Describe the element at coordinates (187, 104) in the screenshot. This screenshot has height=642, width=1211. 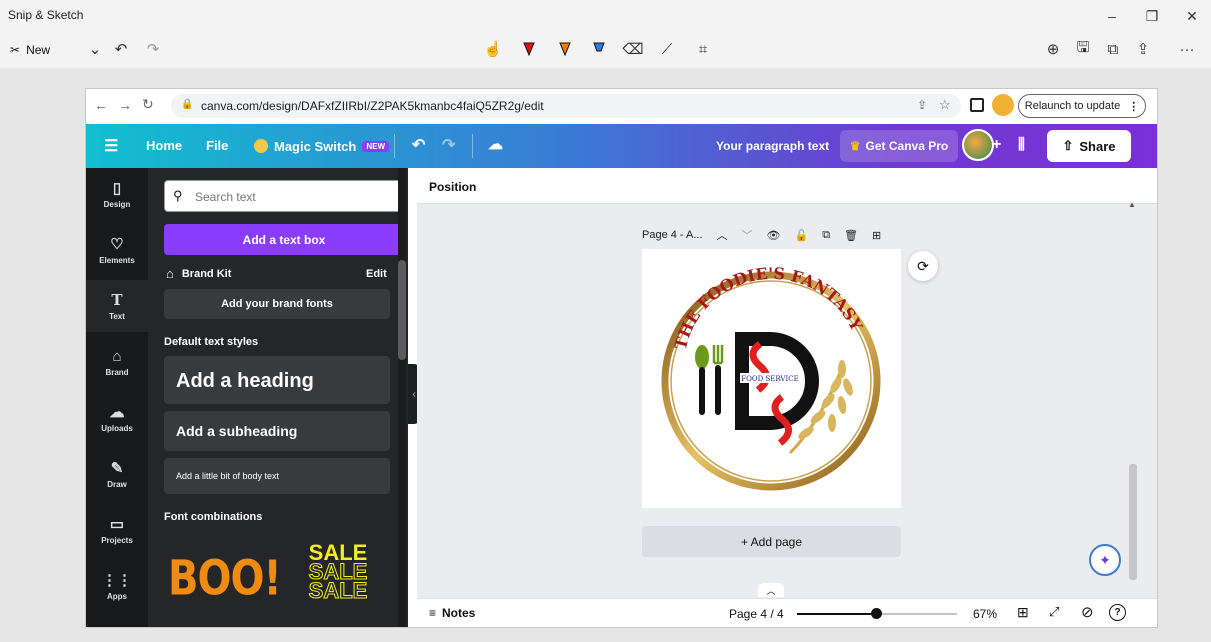
I see `lock-icon: 🔒` at that location.